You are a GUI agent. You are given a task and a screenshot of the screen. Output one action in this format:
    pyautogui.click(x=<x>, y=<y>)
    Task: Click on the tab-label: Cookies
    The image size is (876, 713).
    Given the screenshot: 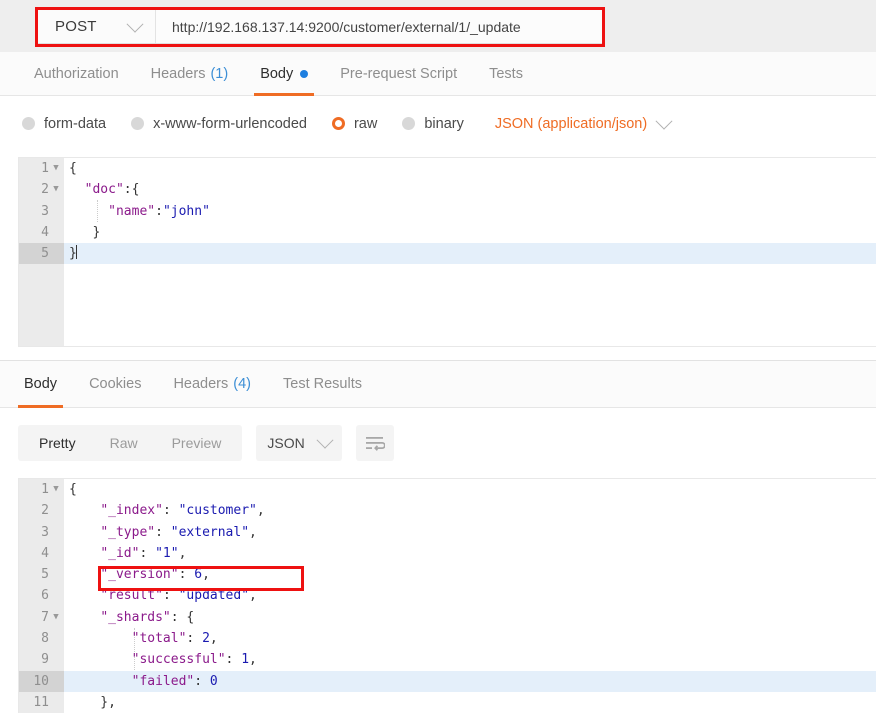 What is the action you would take?
    pyautogui.click(x=115, y=384)
    